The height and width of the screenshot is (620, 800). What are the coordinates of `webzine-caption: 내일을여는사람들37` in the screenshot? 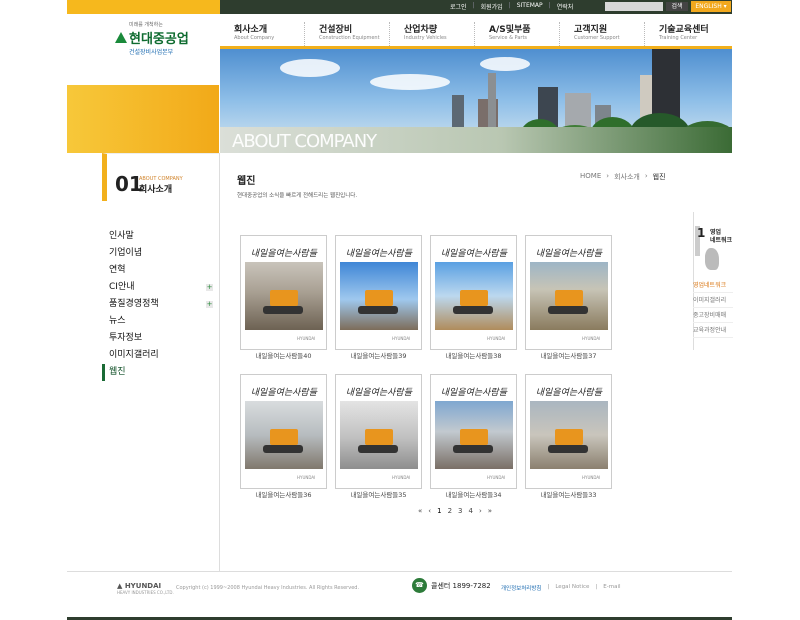 It's located at (568, 355).